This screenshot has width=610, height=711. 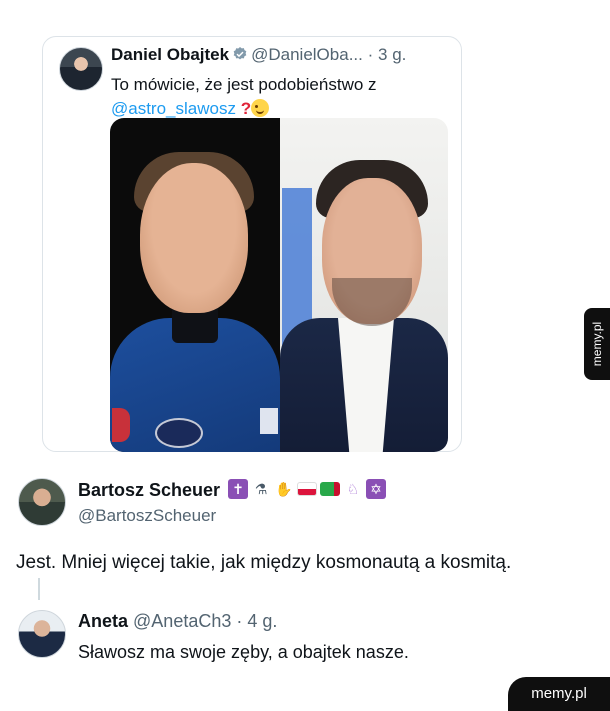 What do you see at coordinates (39, 589) in the screenshot?
I see `thread-line` at bounding box center [39, 589].